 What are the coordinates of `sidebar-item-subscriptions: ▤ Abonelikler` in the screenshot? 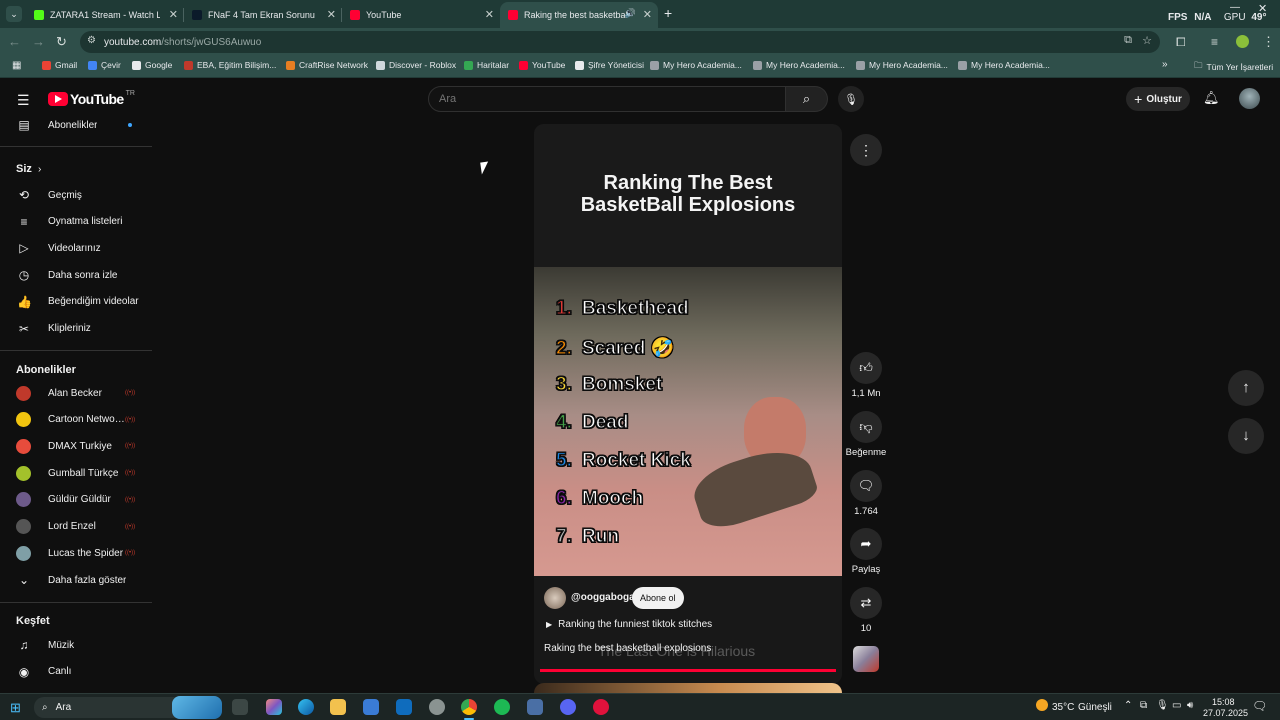 It's located at (76, 125).